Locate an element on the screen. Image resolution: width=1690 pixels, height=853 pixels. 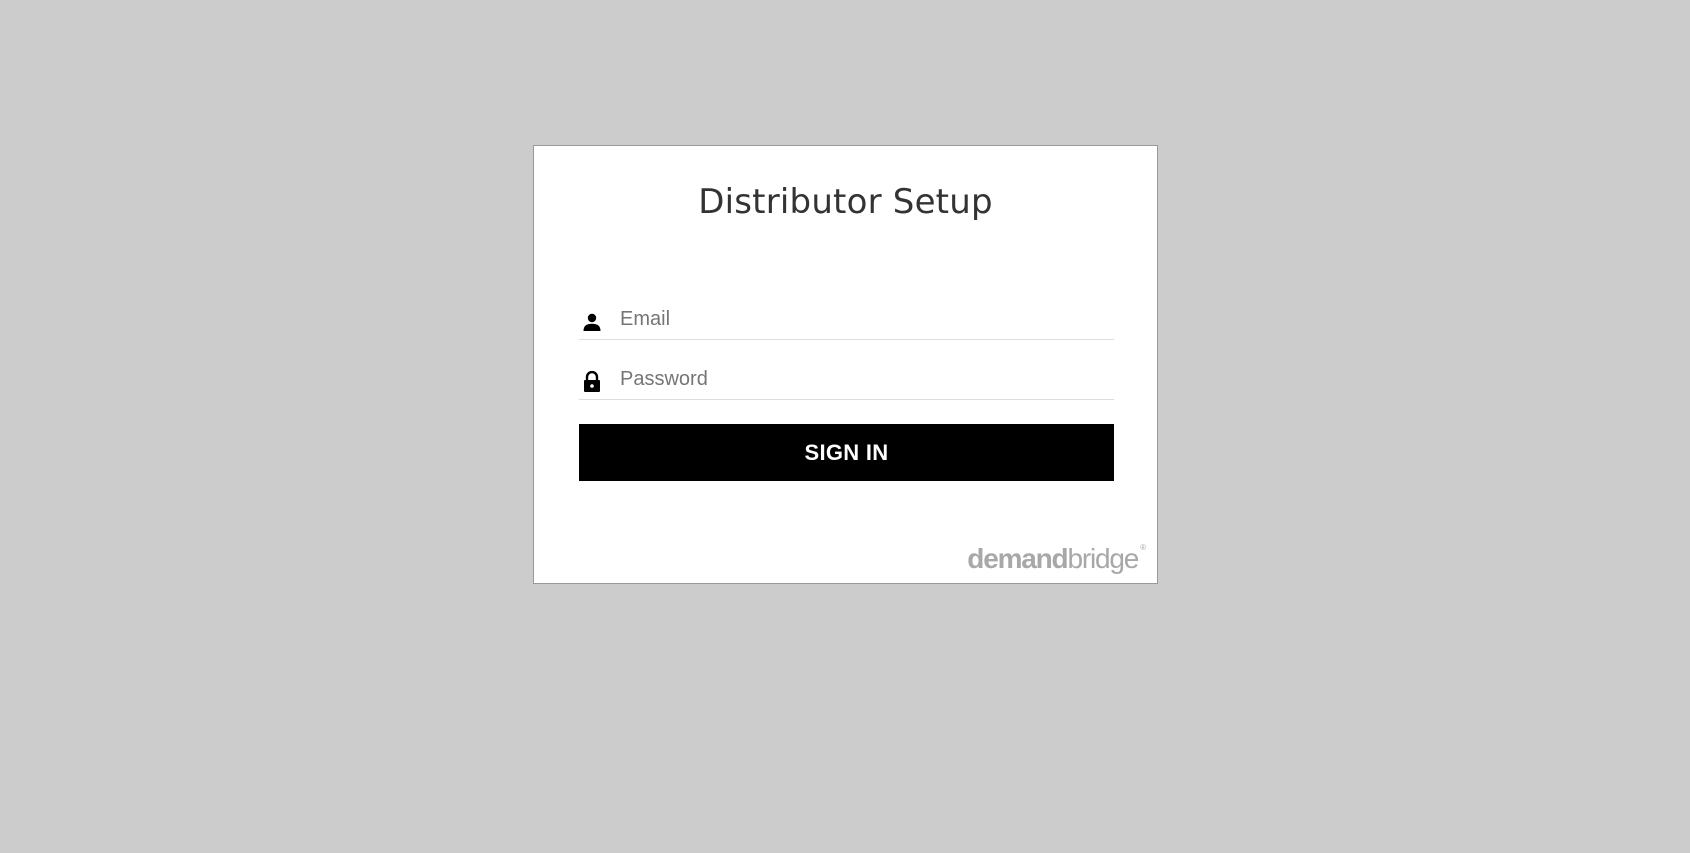
sign-in-button: SIGN IN is located at coordinates (846, 452).